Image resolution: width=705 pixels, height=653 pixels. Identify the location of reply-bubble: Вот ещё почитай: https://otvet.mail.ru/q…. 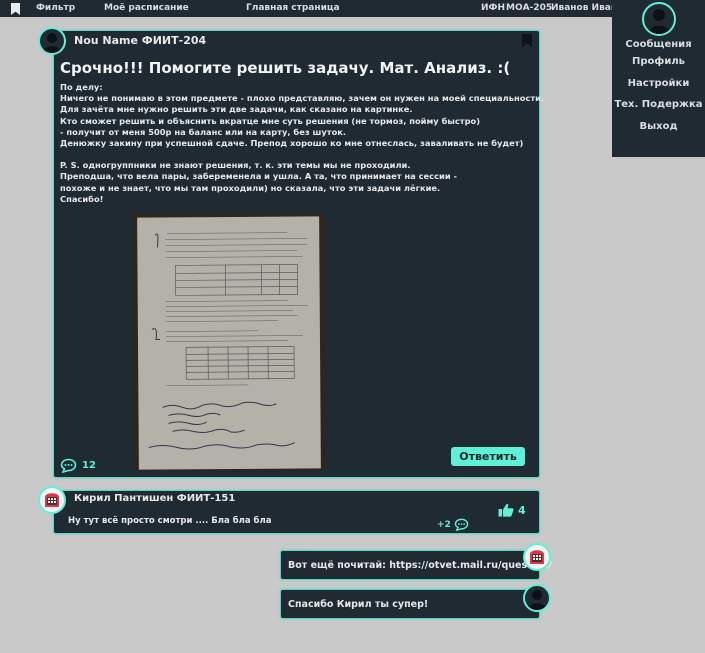
(416, 565).